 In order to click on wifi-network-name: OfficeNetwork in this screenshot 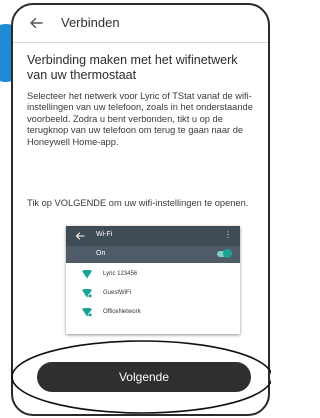, I will do `click(122, 312)`.